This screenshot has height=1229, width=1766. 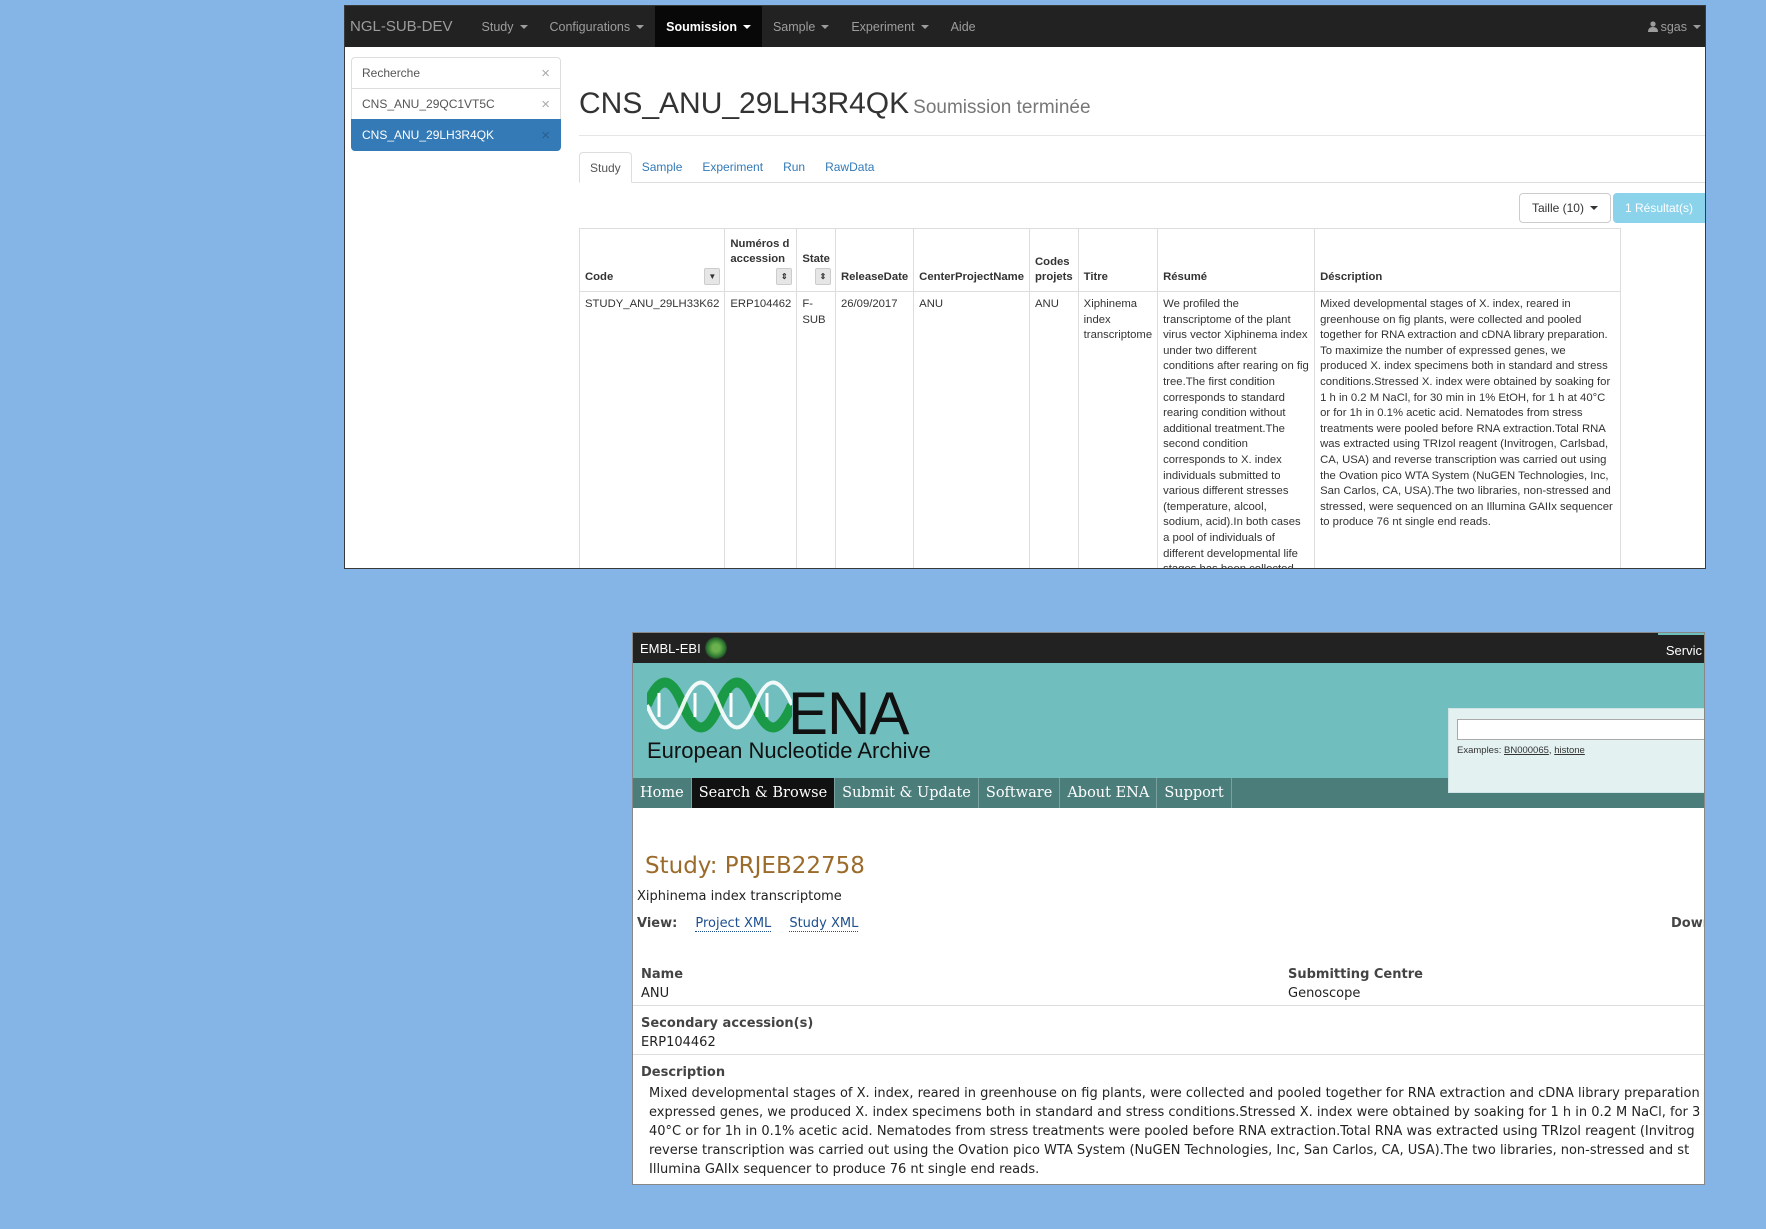 What do you see at coordinates (732, 167) in the screenshot?
I see `tab-experiment: Experiment` at bounding box center [732, 167].